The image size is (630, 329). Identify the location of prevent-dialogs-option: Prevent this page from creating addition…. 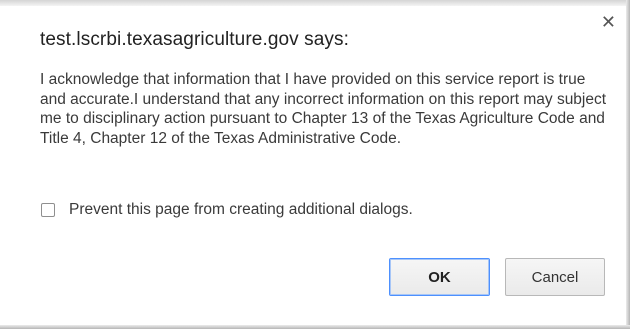
(227, 210).